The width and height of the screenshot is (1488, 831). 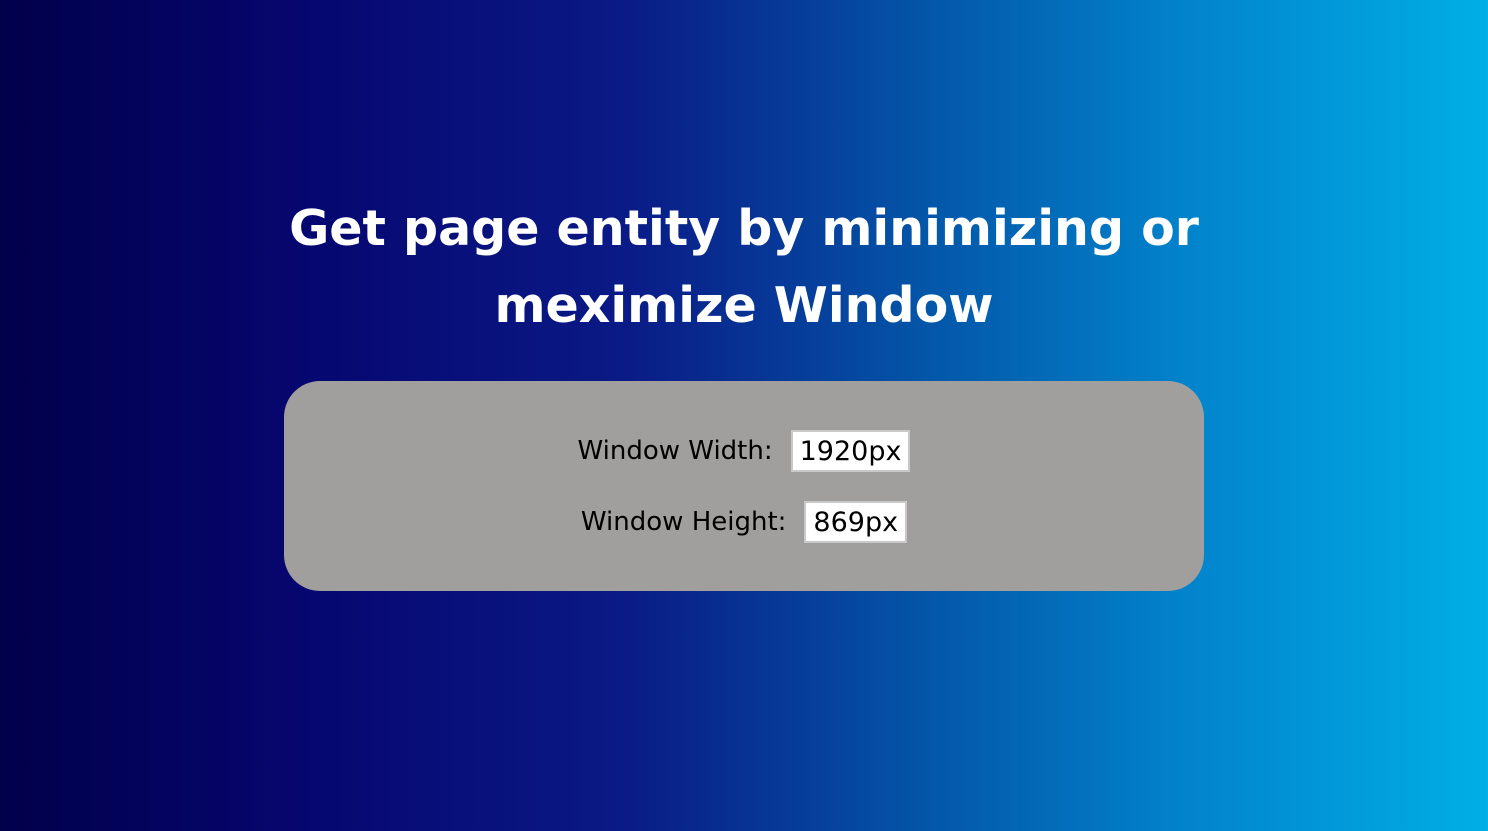 I want to click on window-width-label: Window Width:, so click(x=675, y=451).